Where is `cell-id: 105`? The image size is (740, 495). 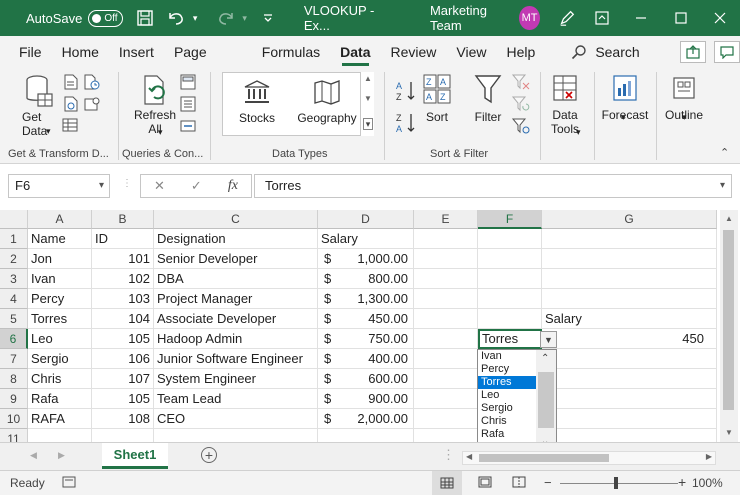 cell-id: 105 is located at coordinates (123, 399).